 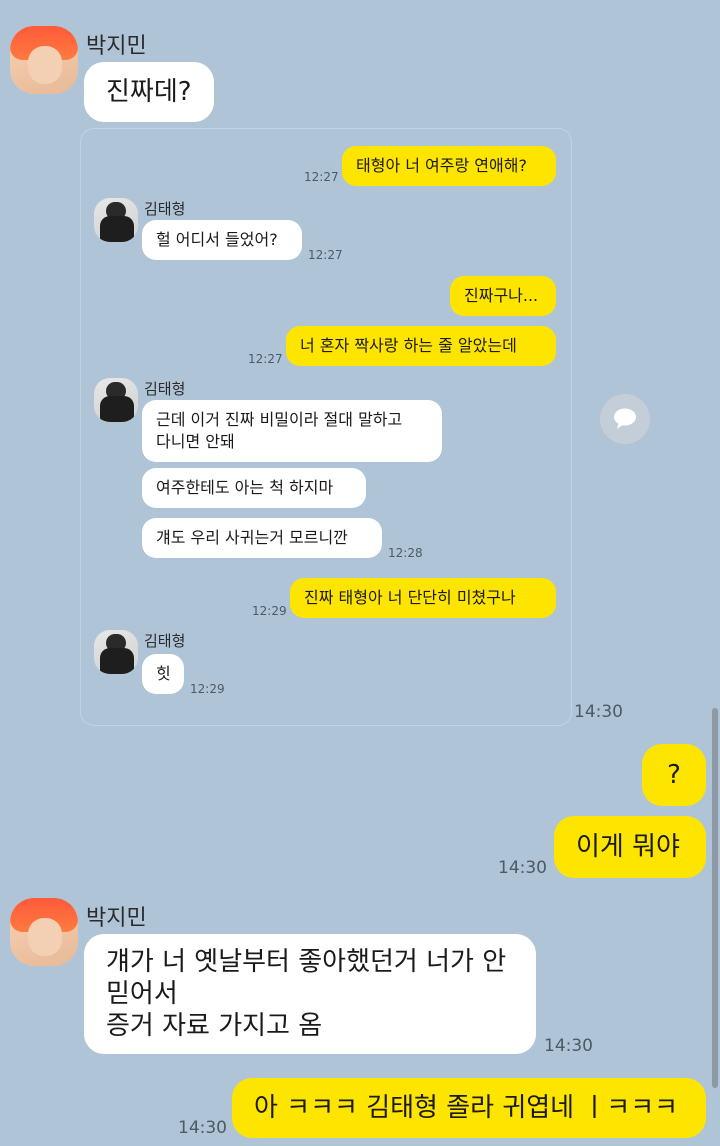 What do you see at coordinates (405, 553) in the screenshot?
I see `message-time: 12:28` at bounding box center [405, 553].